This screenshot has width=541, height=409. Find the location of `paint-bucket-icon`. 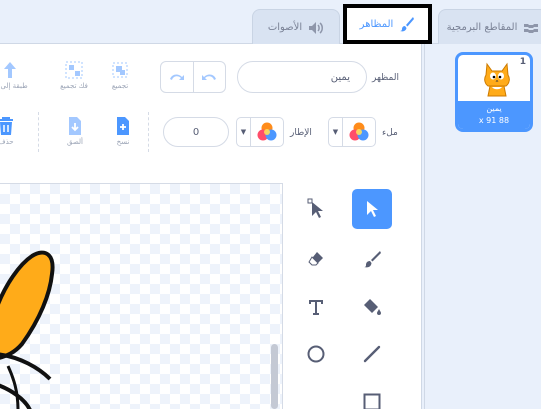

paint-bucket-icon is located at coordinates (372, 307).